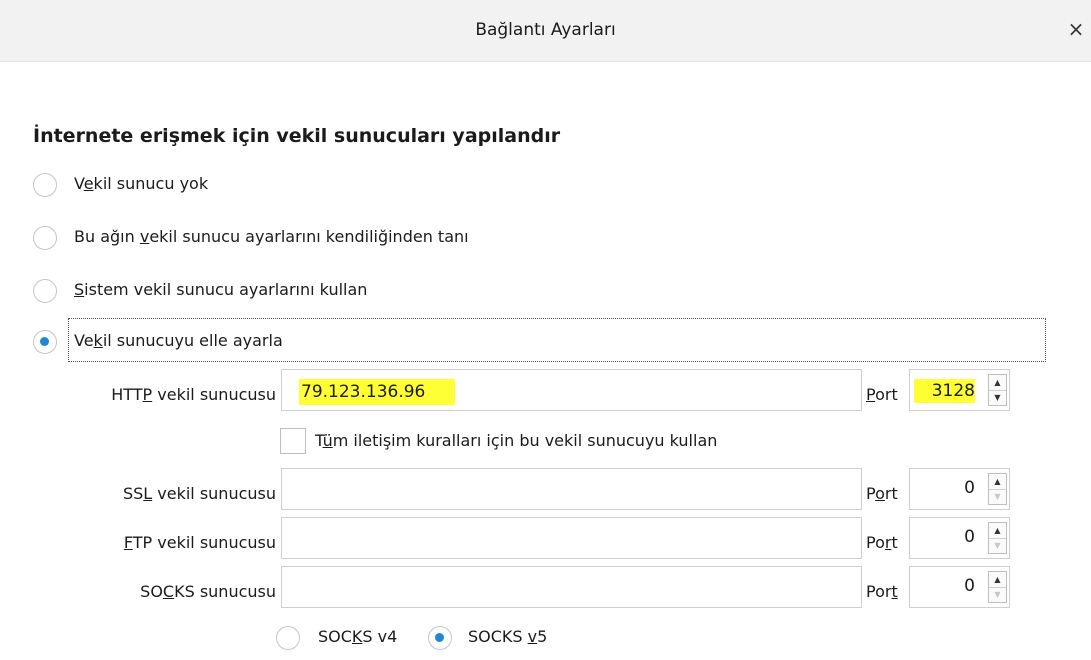 The height and width of the screenshot is (660, 1091). Describe the element at coordinates (969, 537) in the screenshot. I see `ftp-port-value: 0` at that location.